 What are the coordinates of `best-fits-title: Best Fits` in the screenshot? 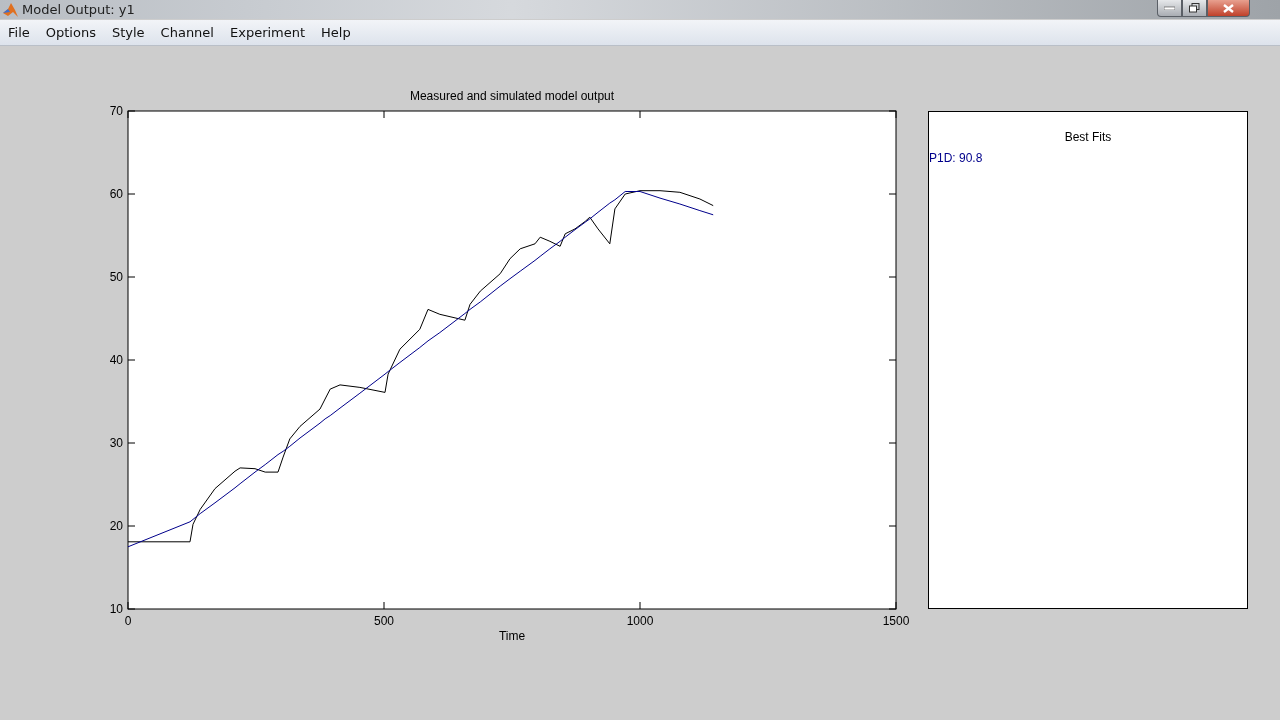 It's located at (1088, 137).